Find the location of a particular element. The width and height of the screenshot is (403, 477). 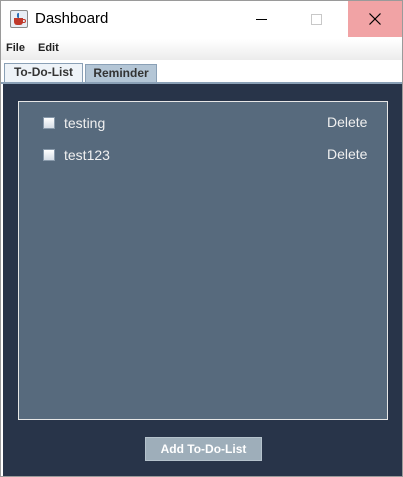

tab-strip: To-Do-List Reminder is located at coordinates (201, 72).